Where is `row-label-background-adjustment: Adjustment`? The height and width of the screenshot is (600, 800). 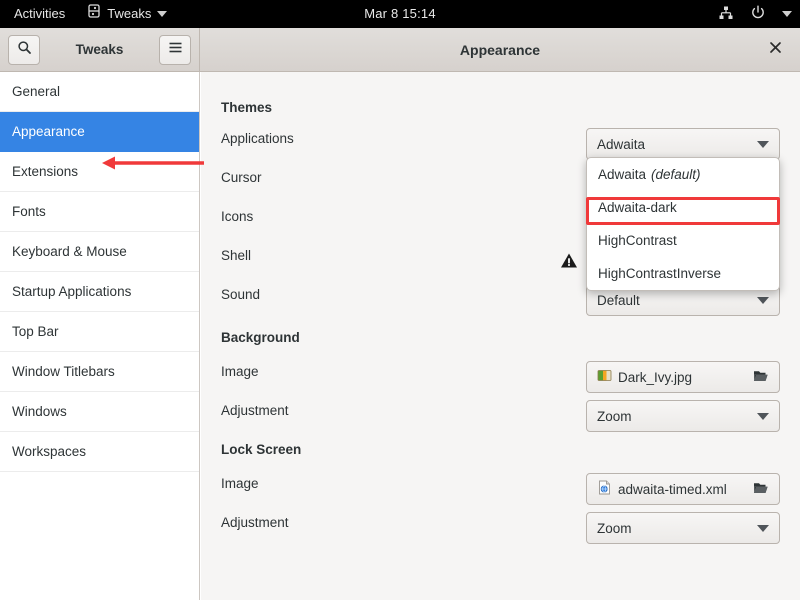
row-label-background-adjustment: Adjustment is located at coordinates (255, 410).